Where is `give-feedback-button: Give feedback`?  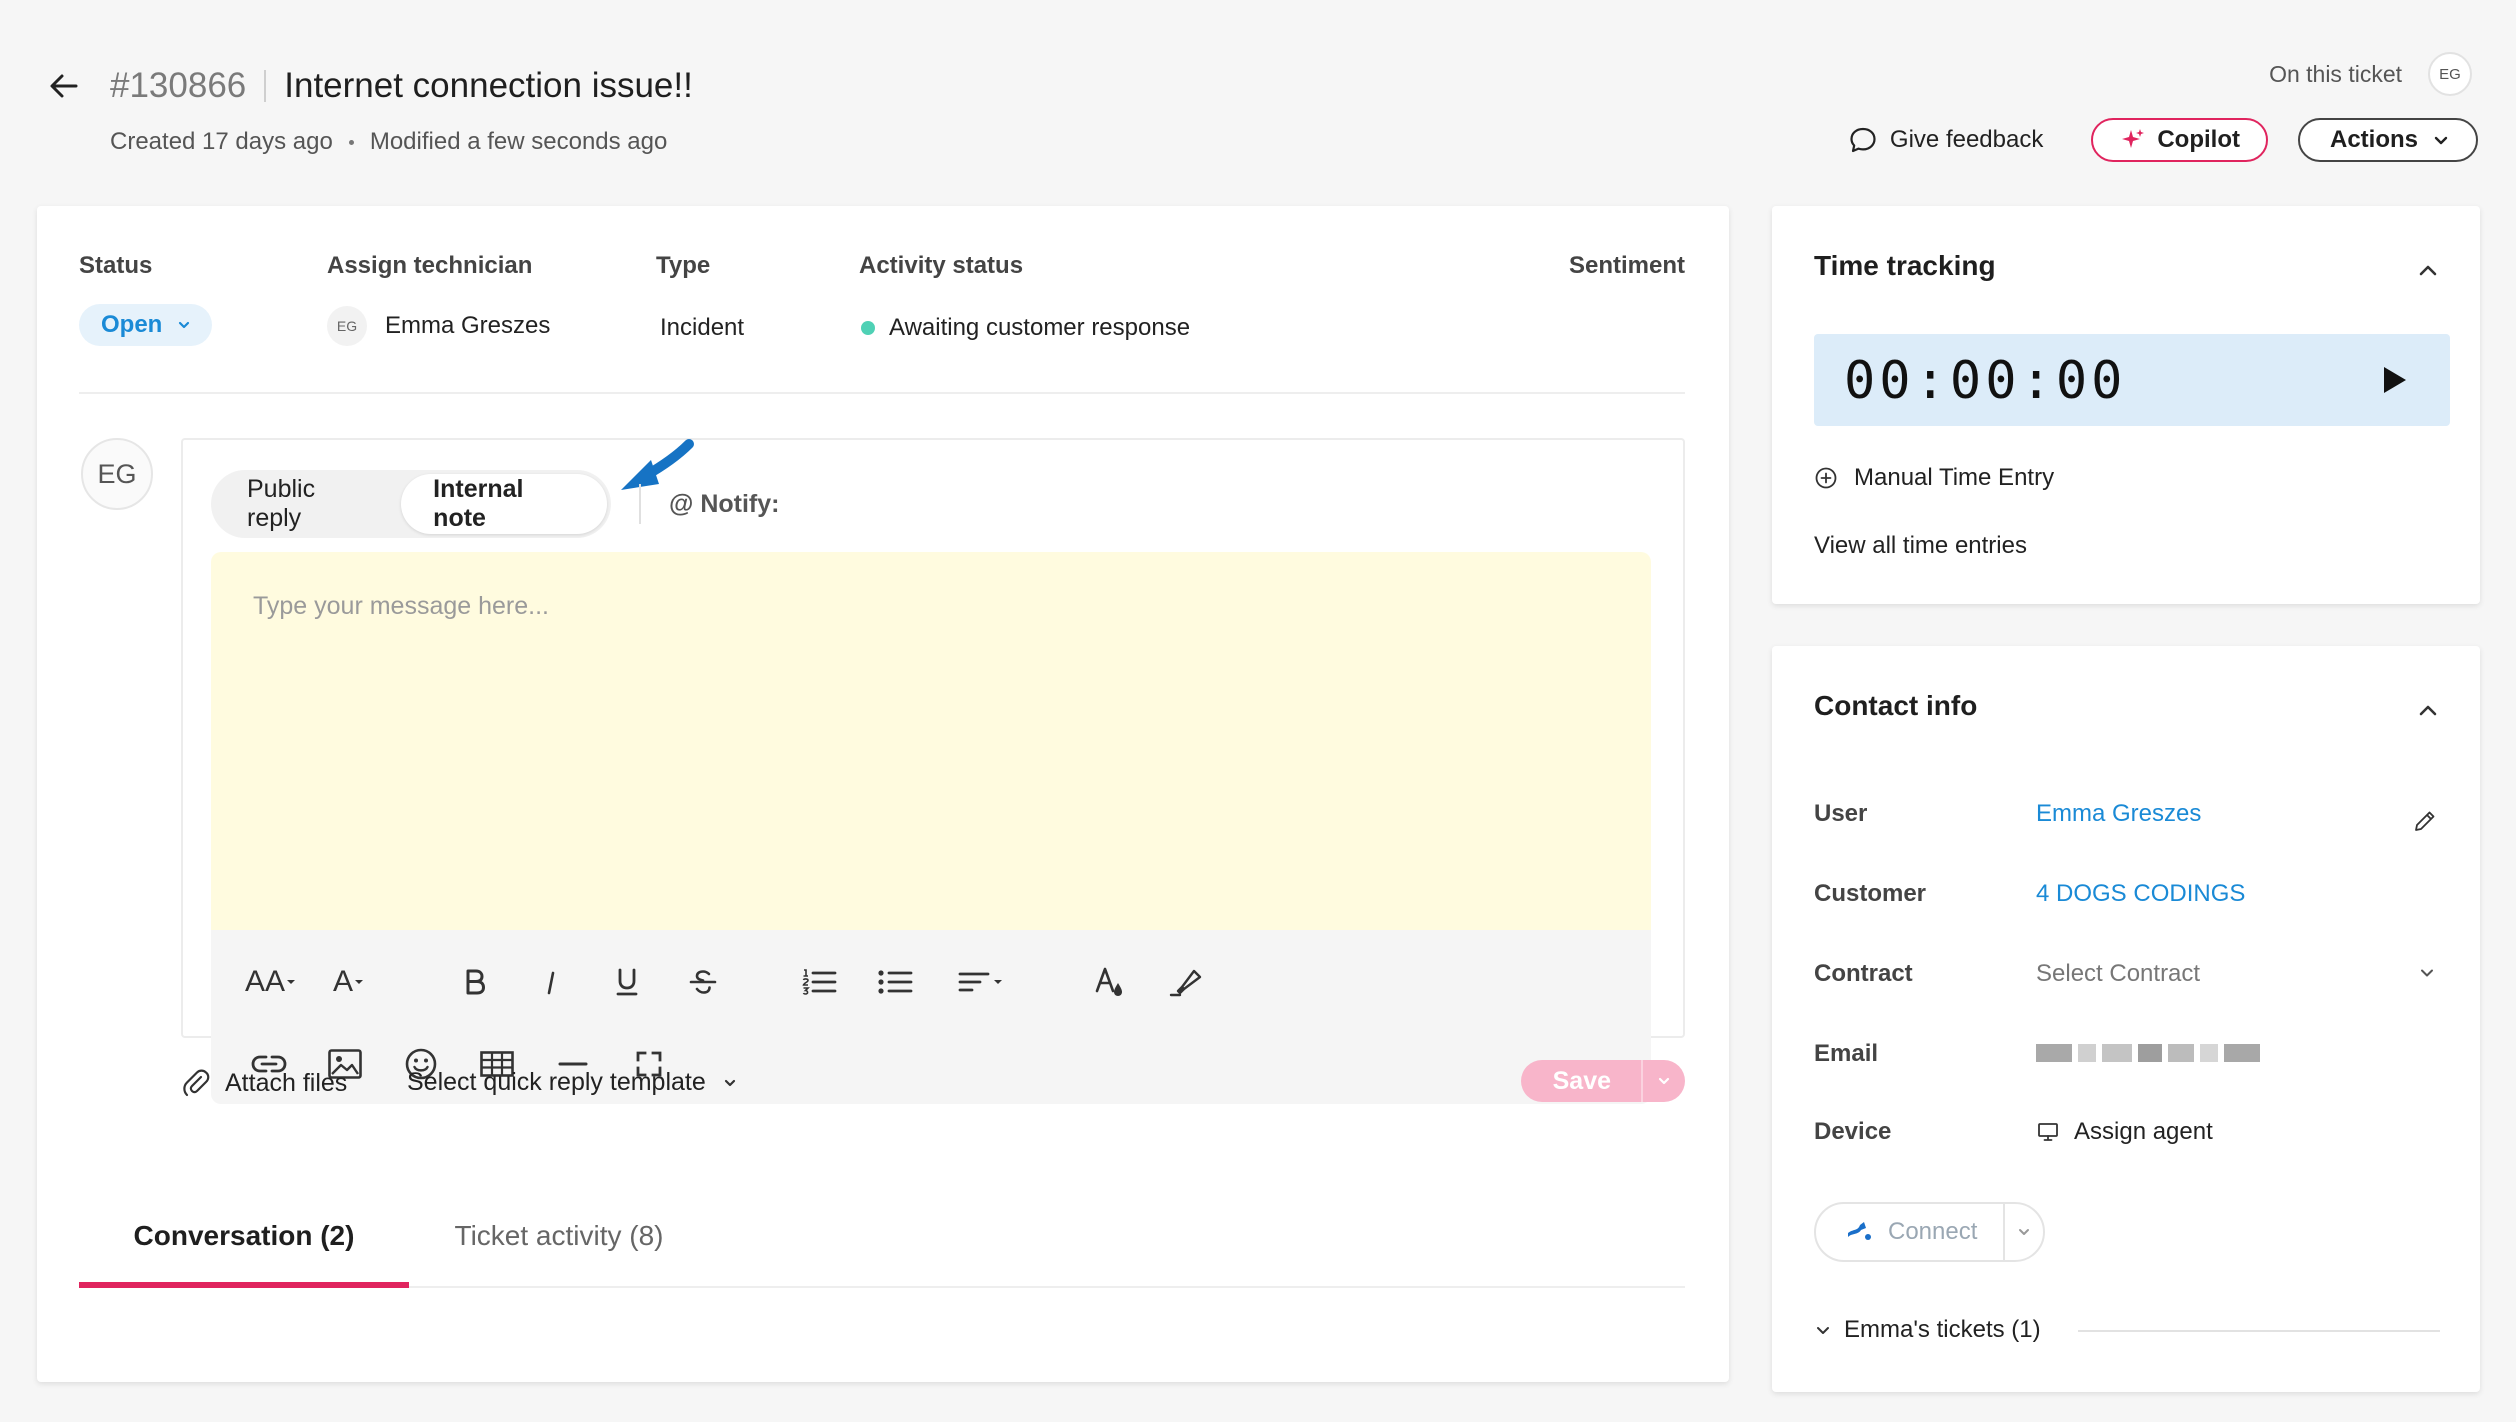 give-feedback-button: Give feedback is located at coordinates (1945, 140).